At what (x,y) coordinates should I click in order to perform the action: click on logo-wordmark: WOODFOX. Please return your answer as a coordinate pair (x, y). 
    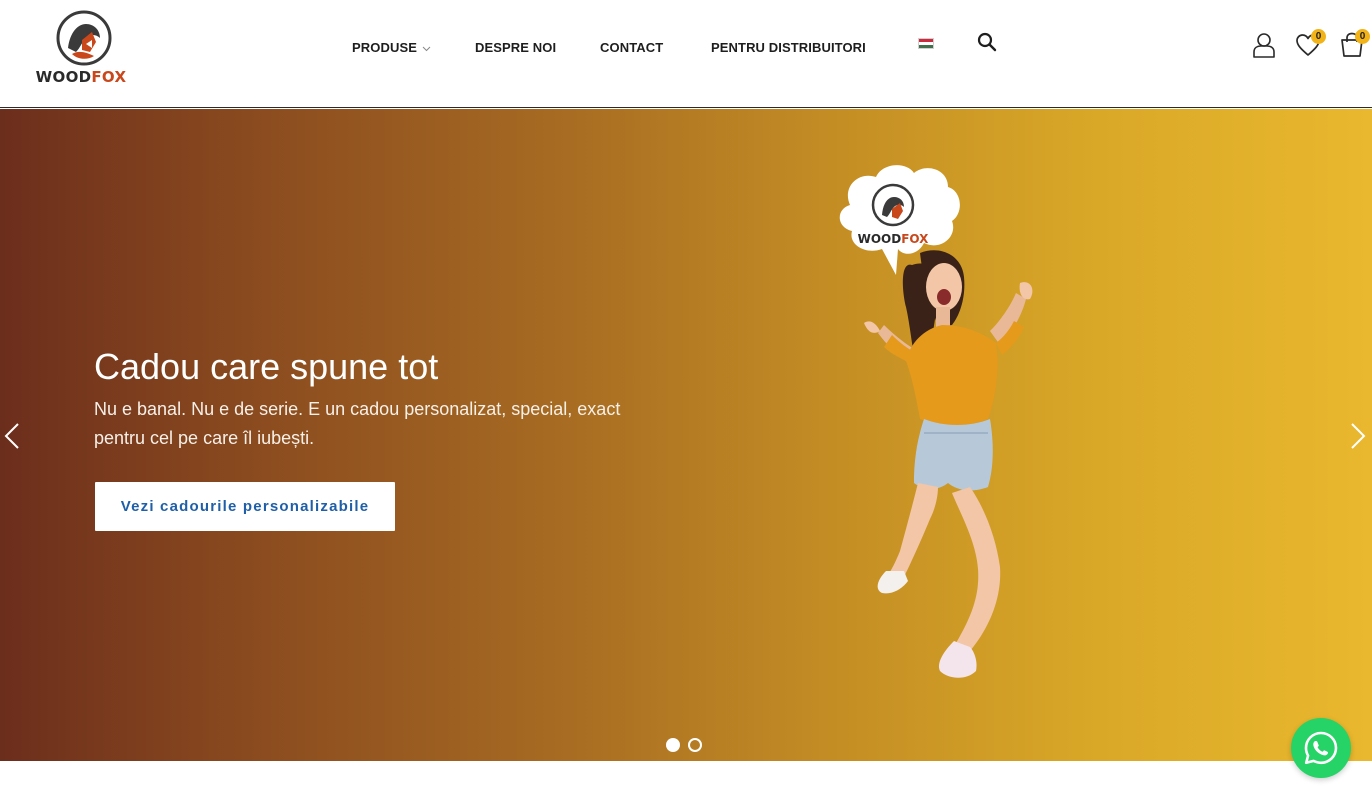
    Looking at the image, I should click on (81, 77).